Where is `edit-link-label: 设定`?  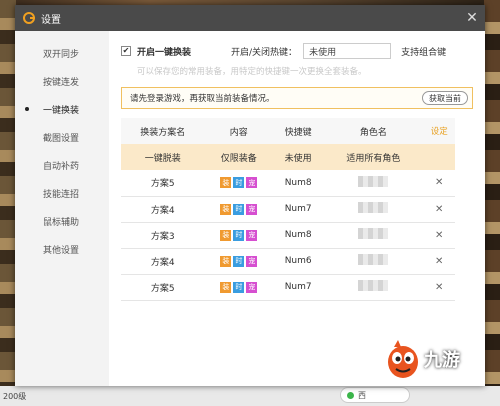
edit-link-label: 设定 is located at coordinates (439, 132).